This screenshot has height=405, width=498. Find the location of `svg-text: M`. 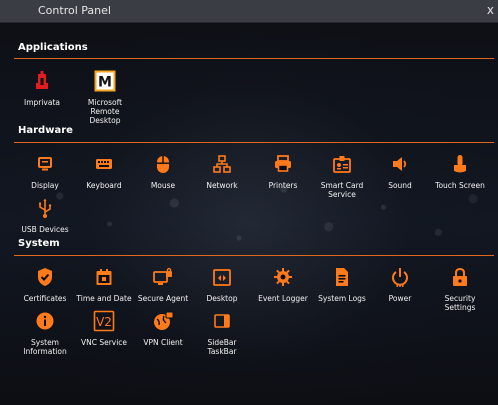

svg-text: M is located at coordinates (105, 83).